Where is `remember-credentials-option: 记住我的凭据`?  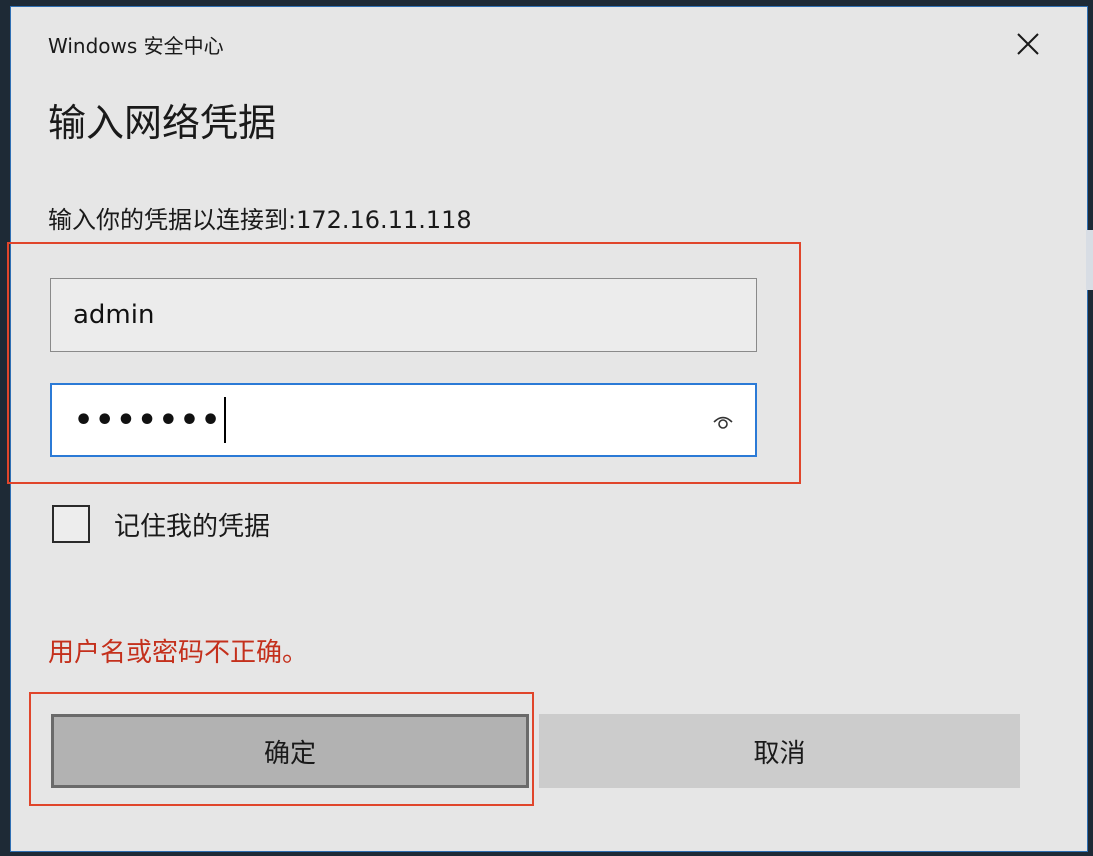 remember-credentials-option: 记住我的凭据 is located at coordinates (161, 524).